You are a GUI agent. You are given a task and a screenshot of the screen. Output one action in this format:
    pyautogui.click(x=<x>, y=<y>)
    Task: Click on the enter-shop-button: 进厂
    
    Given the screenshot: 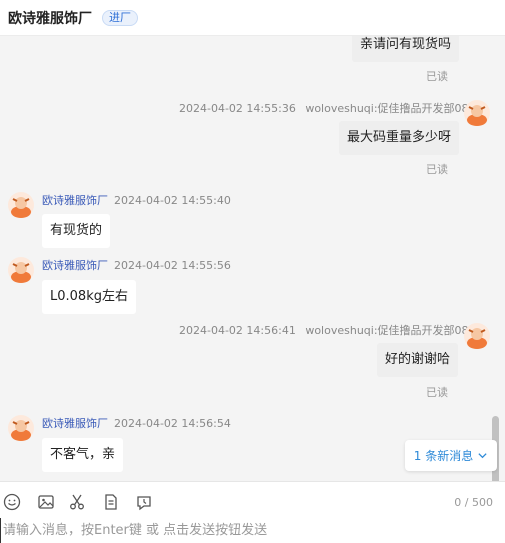 What is the action you would take?
    pyautogui.click(x=120, y=17)
    